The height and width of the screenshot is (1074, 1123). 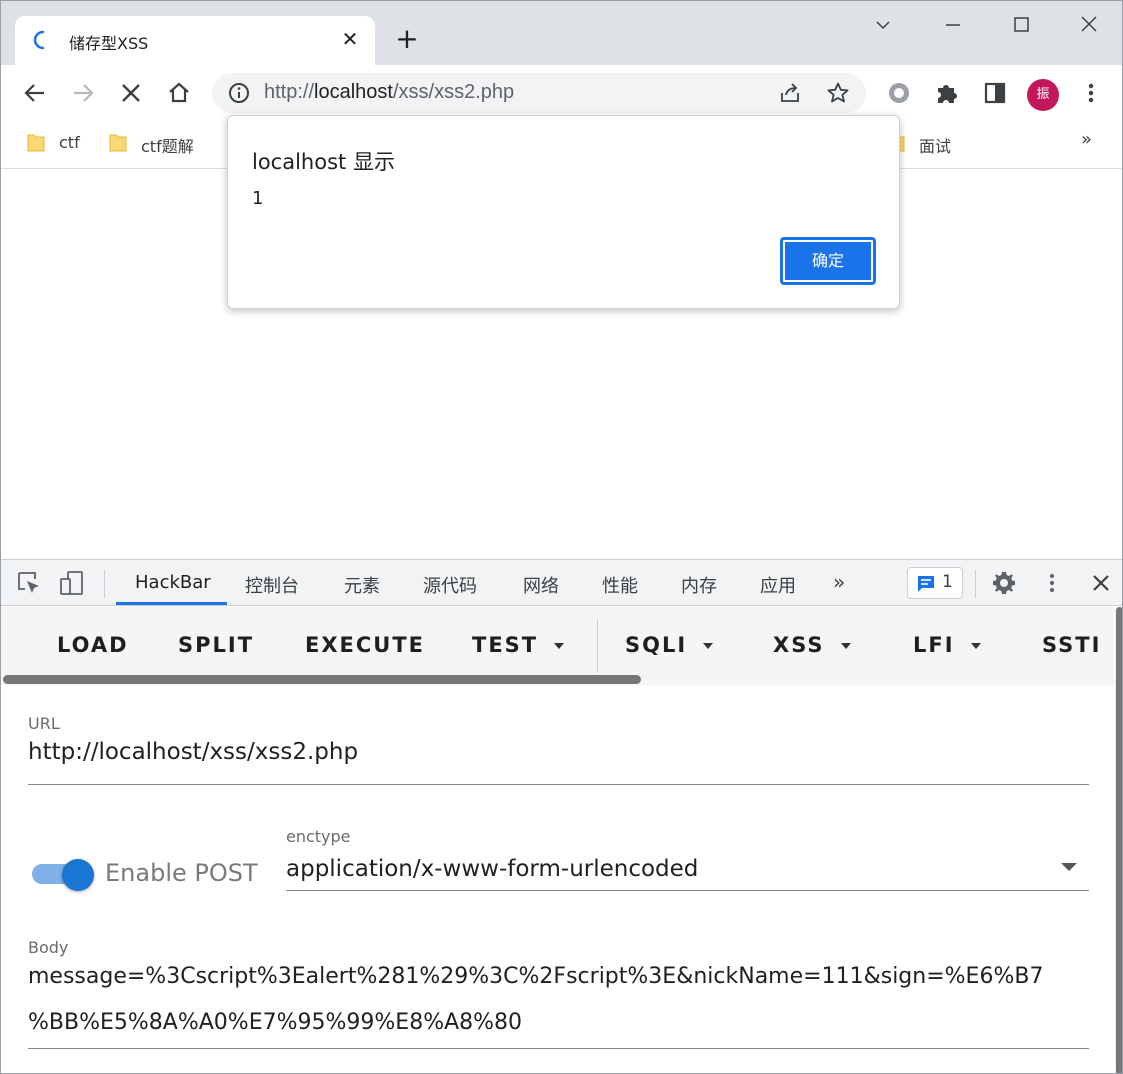 What do you see at coordinates (109, 43) in the screenshot?
I see `tab-title: 储存型XSS` at bounding box center [109, 43].